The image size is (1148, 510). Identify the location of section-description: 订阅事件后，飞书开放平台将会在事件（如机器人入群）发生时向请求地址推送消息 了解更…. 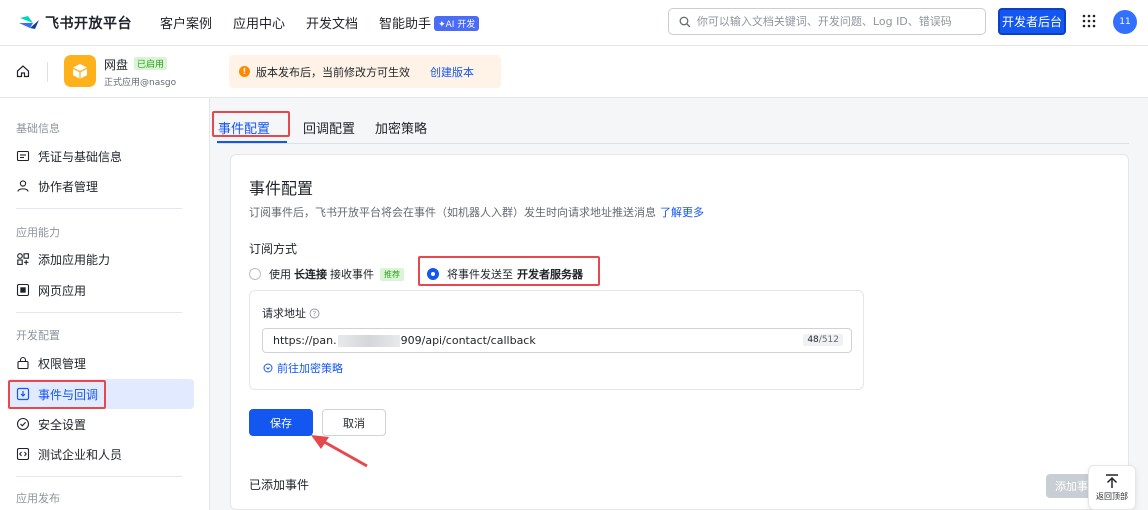
(476, 212).